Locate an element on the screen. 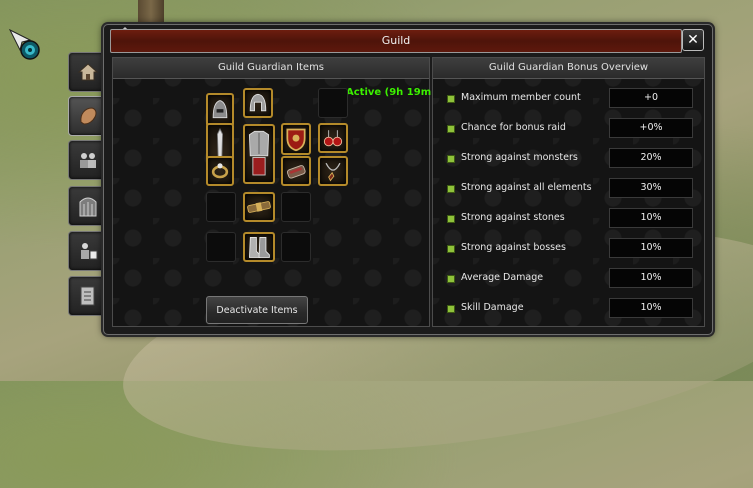  scroll-icon is located at coordinates (87, 296).